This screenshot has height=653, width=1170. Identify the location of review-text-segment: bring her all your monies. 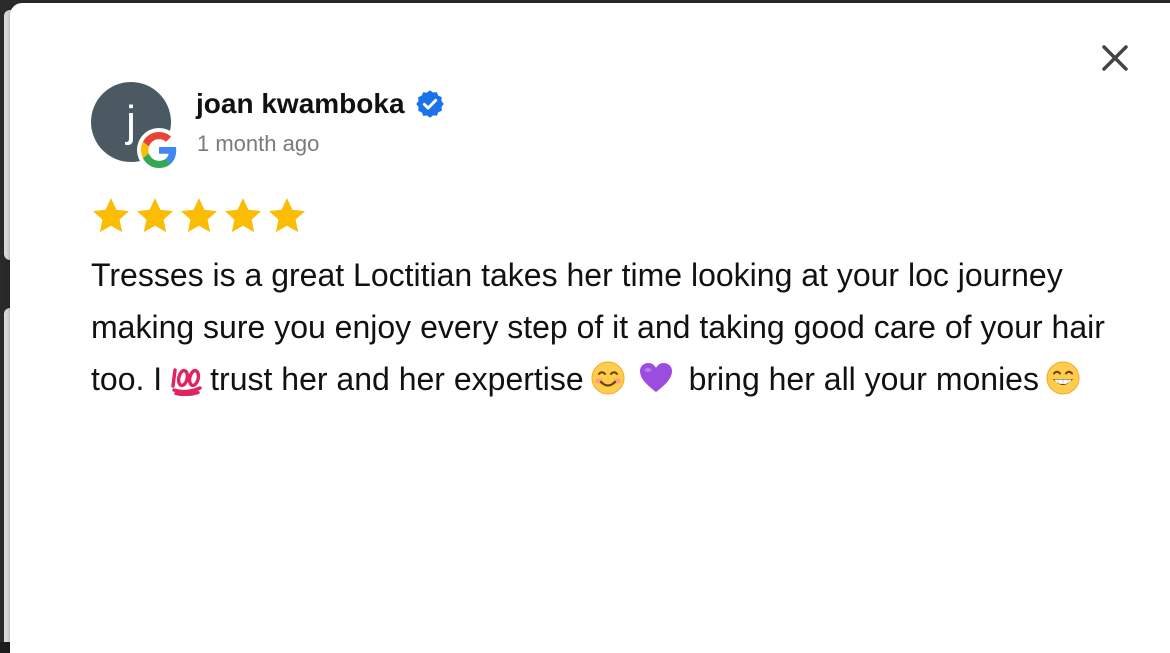
(863, 379).